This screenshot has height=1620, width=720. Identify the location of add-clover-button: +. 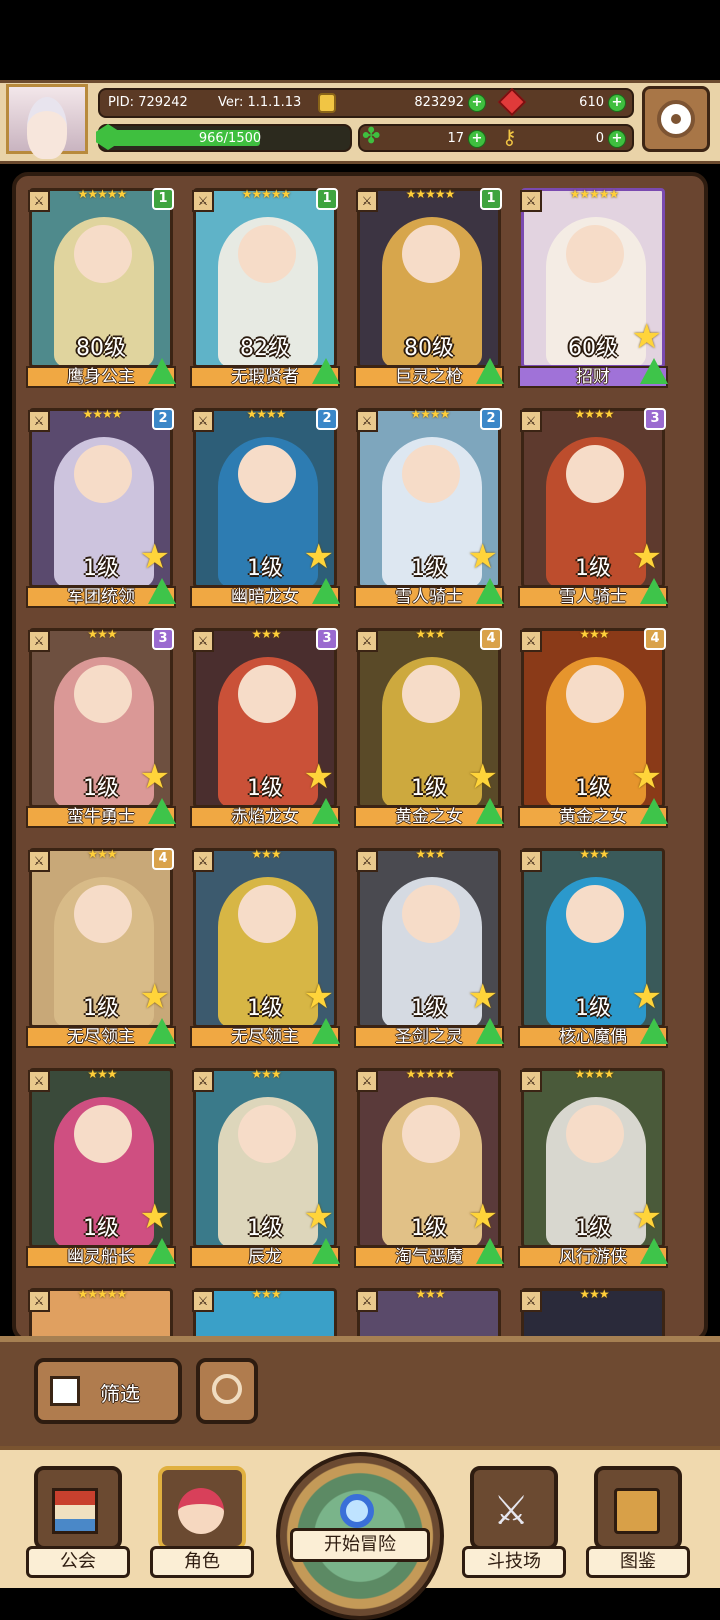
(477, 139).